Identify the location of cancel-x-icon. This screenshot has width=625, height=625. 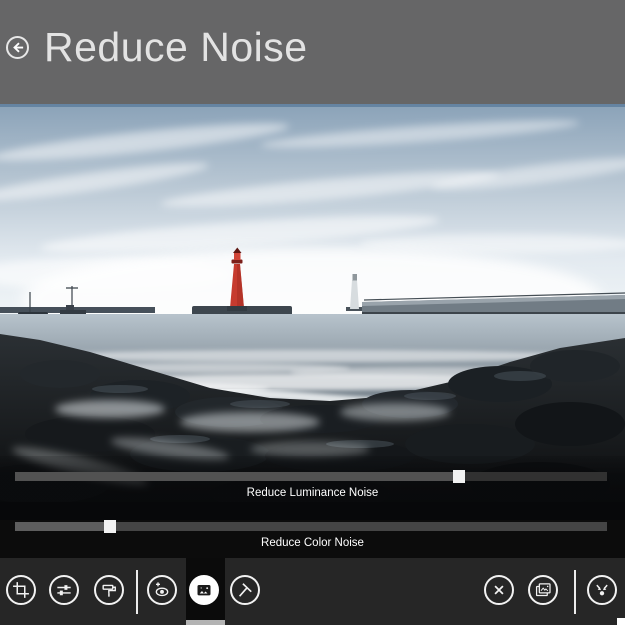
(499, 590).